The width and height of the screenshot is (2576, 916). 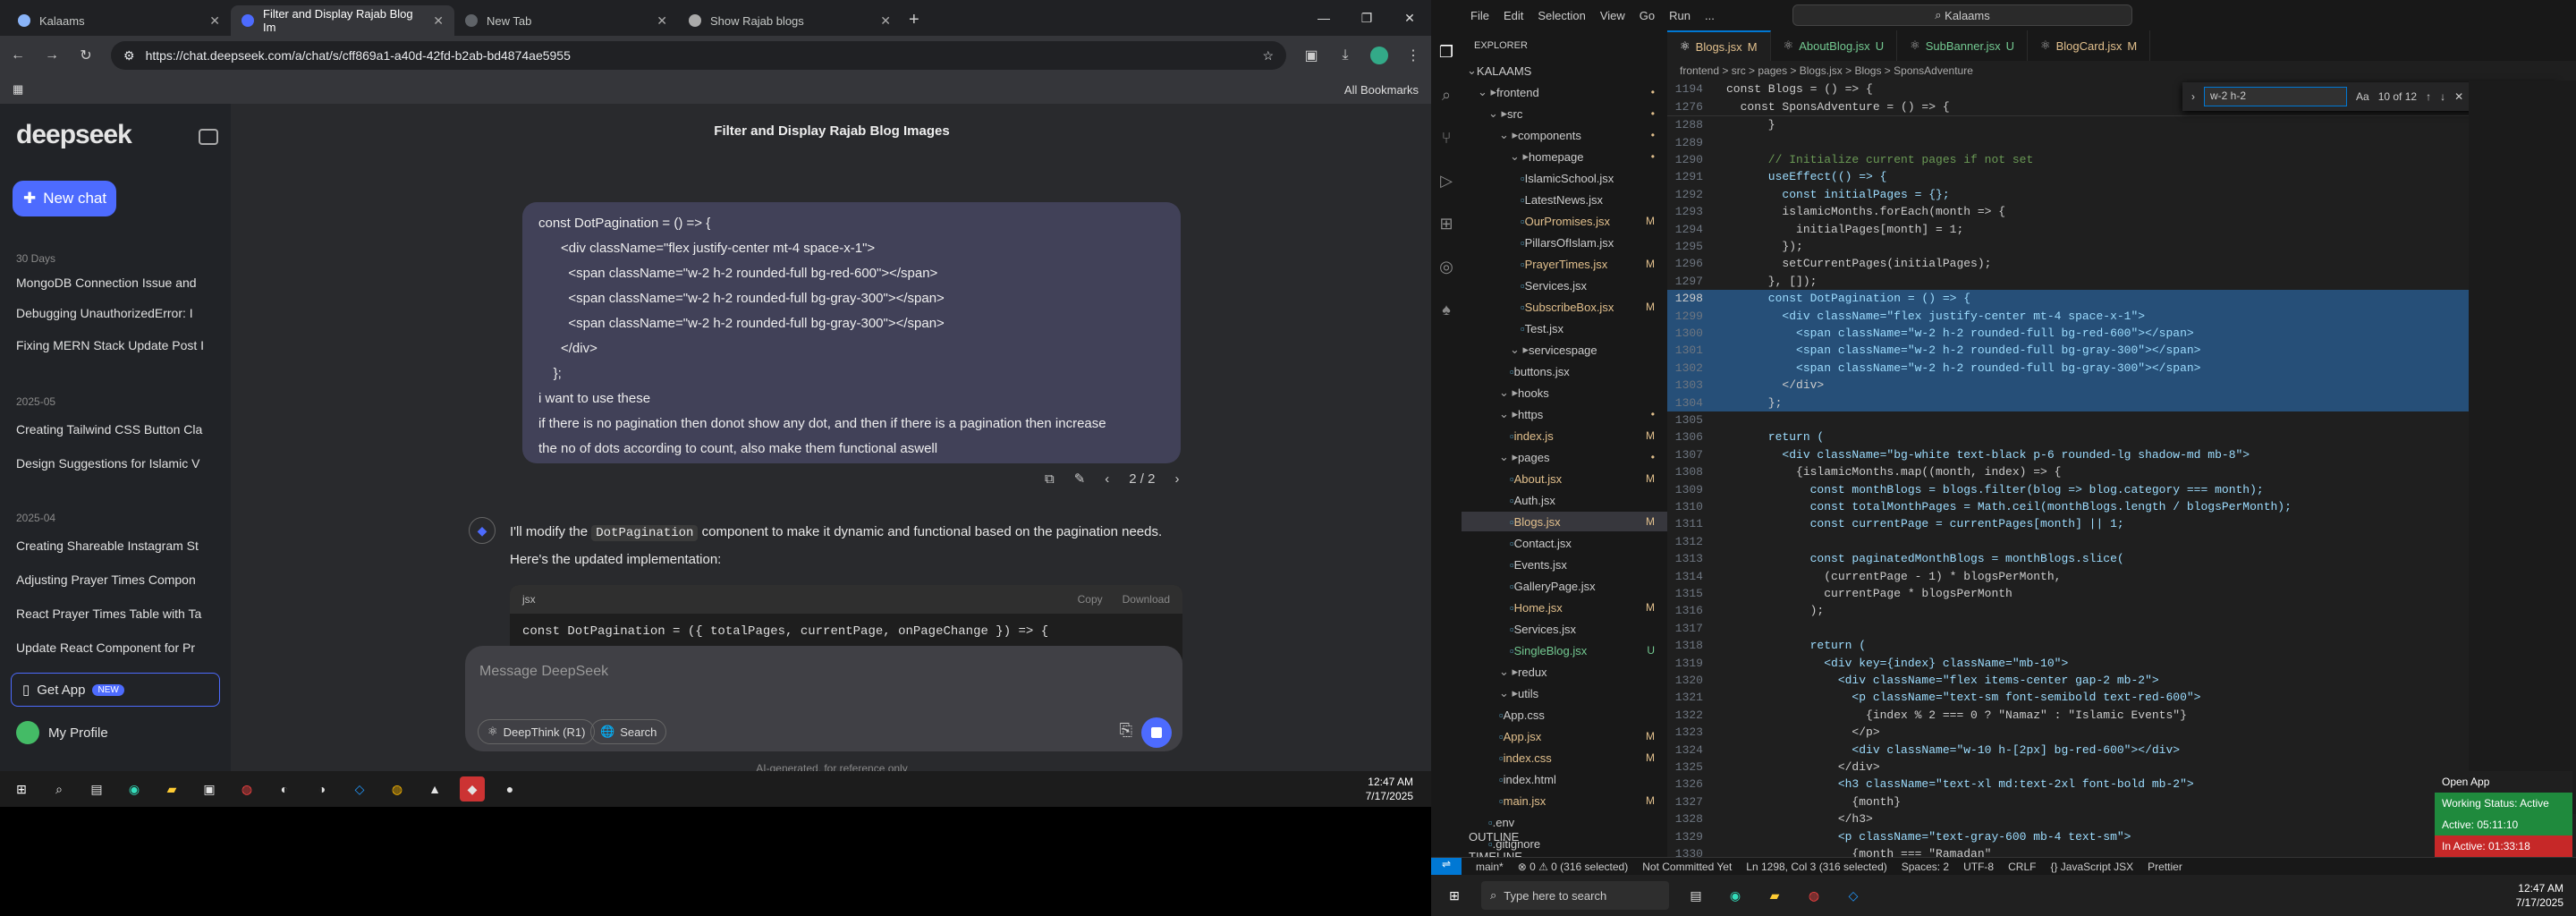 I want to click on history-item: React Prayer Times Table with Ta, so click(x=115, y=613).